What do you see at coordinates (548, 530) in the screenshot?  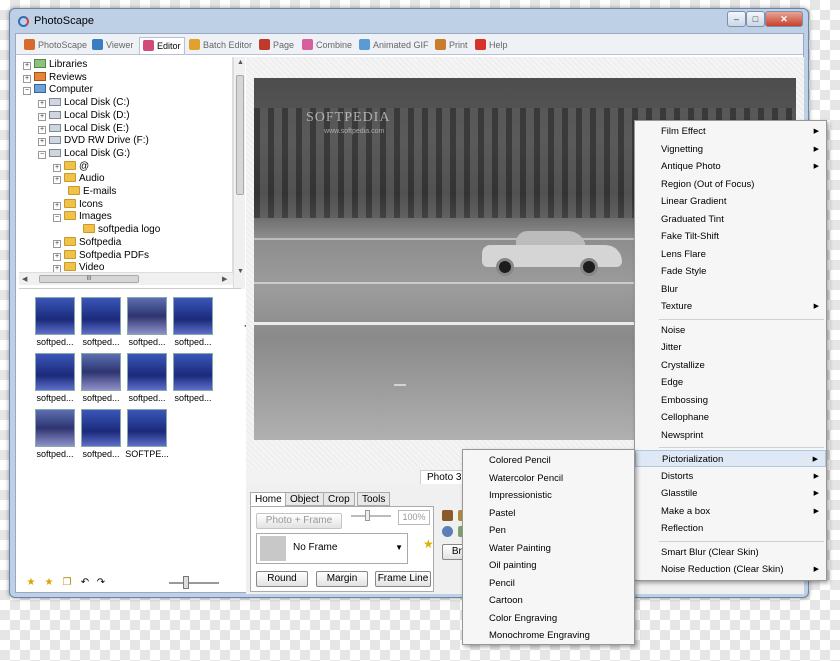 I see `submenu-item-pen: Pen` at bounding box center [548, 530].